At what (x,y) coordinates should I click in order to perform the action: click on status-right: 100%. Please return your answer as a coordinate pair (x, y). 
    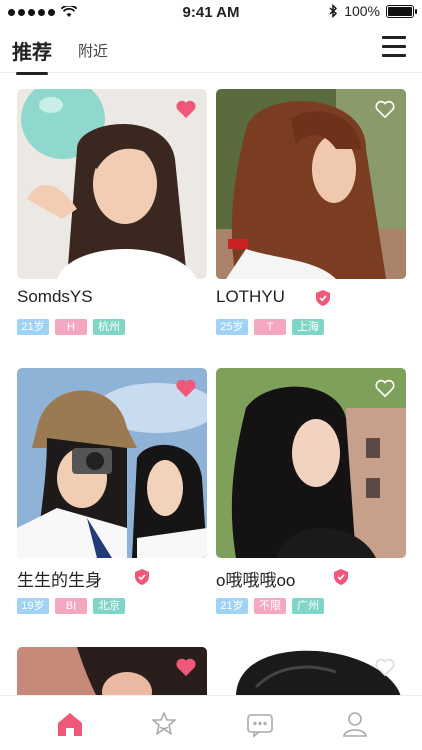
    Looking at the image, I should click on (373, 11).